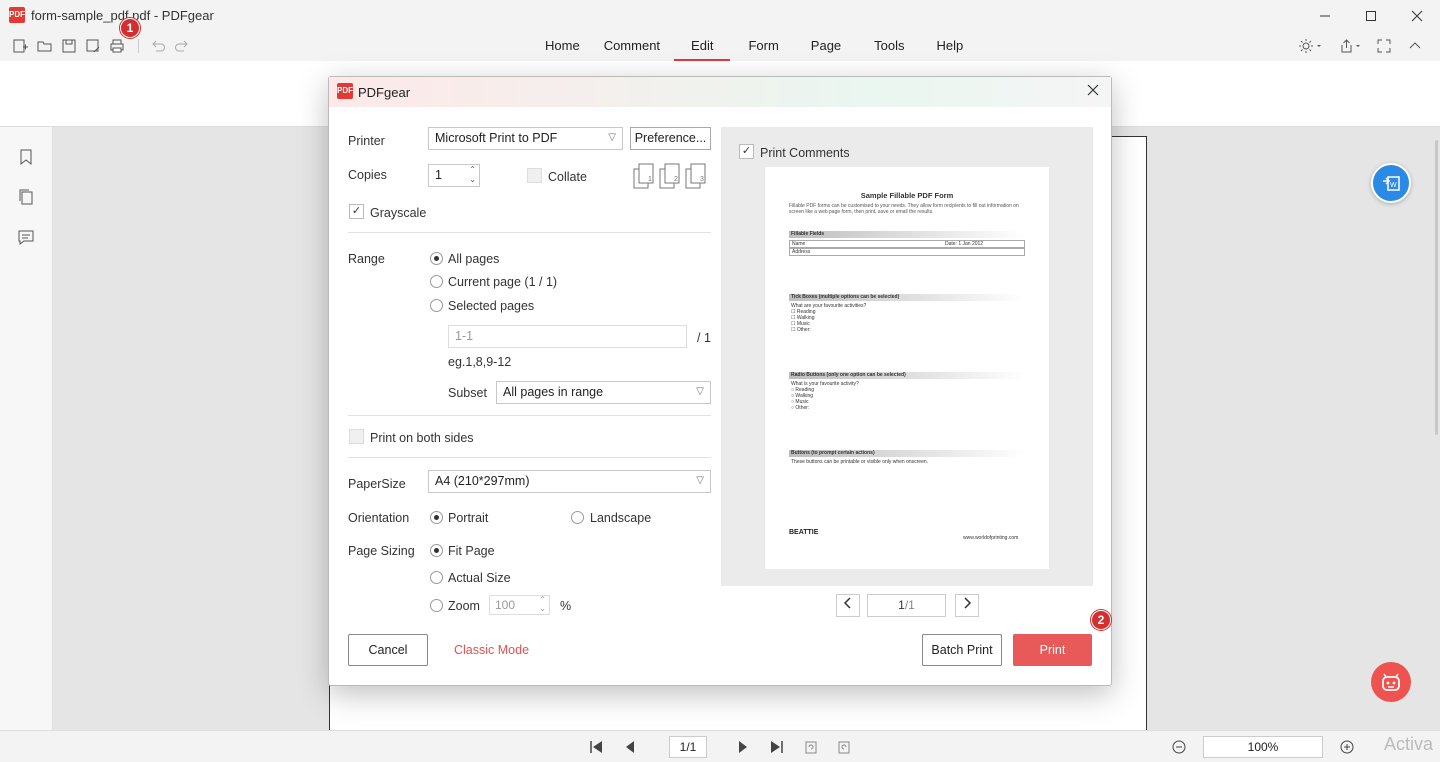 This screenshot has width=1440, height=762. I want to click on save-icon, so click(69, 46).